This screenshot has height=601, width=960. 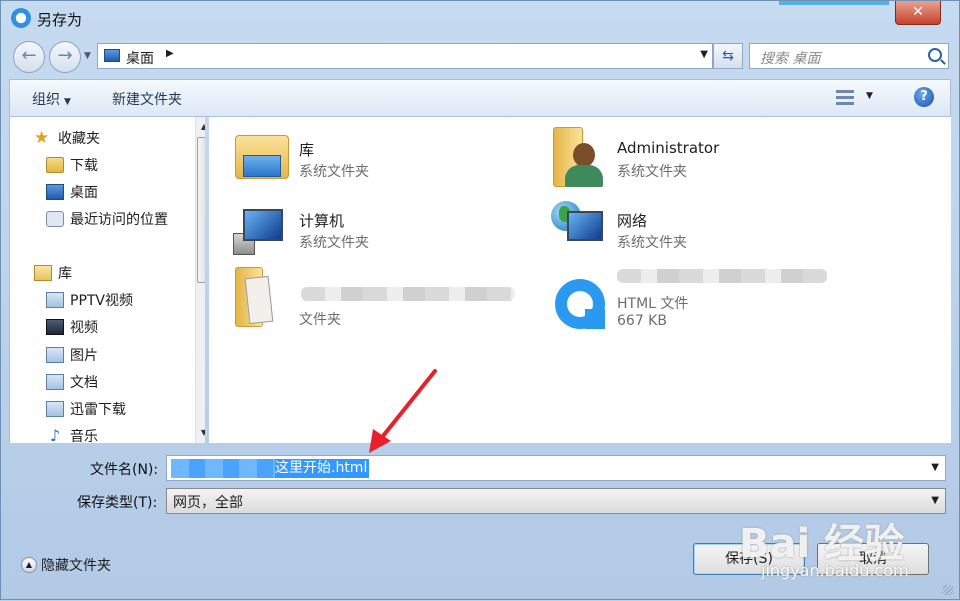 I want to click on pictures-icon, so click(x=55, y=355).